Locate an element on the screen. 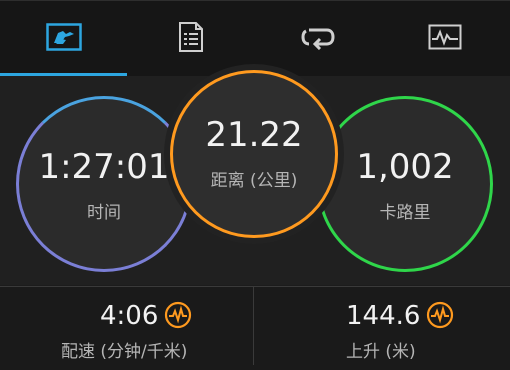 The height and width of the screenshot is (370, 510). tab-data-fields is located at coordinates (63, 37).